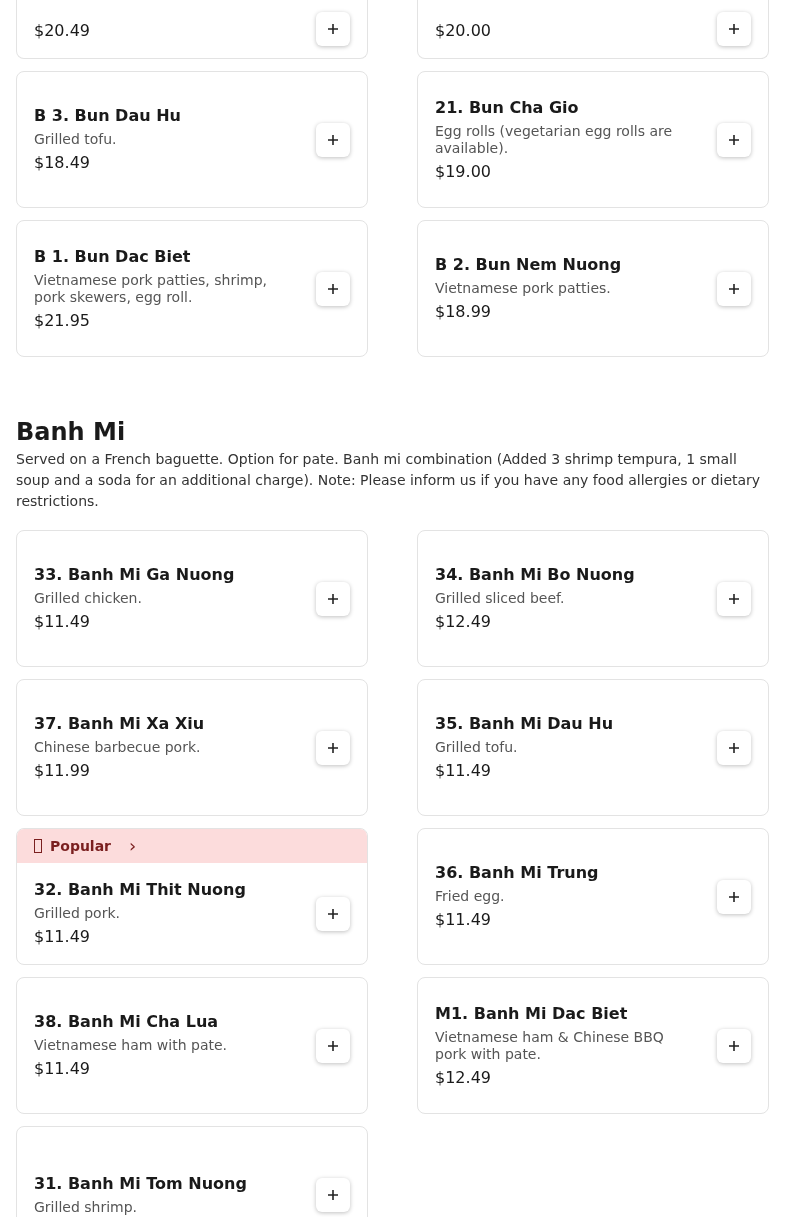 The width and height of the screenshot is (785, 1217). Describe the element at coordinates (140, 890) in the screenshot. I see `item-name: 32. Banh Mi Thit Nuong` at that location.